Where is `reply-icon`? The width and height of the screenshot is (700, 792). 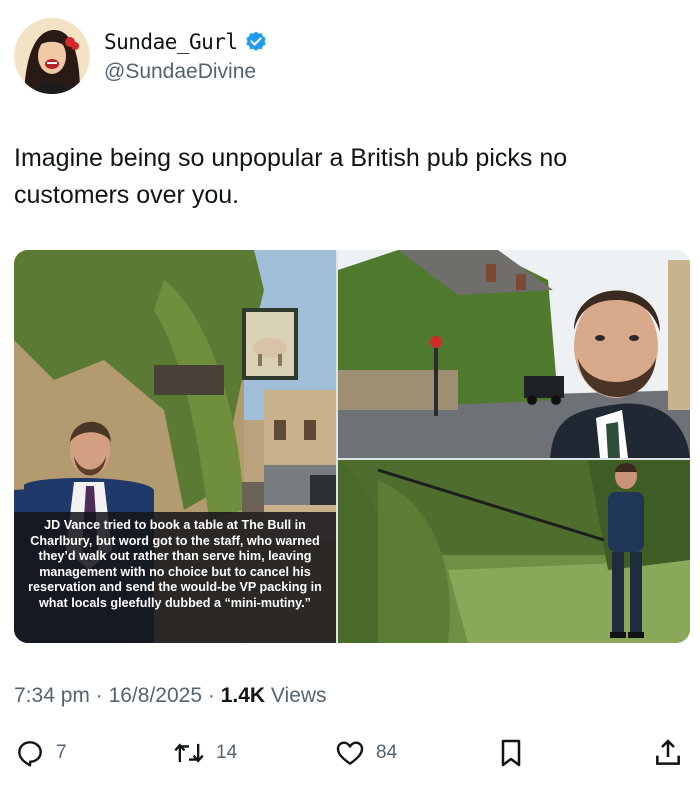 reply-icon is located at coordinates (30, 754).